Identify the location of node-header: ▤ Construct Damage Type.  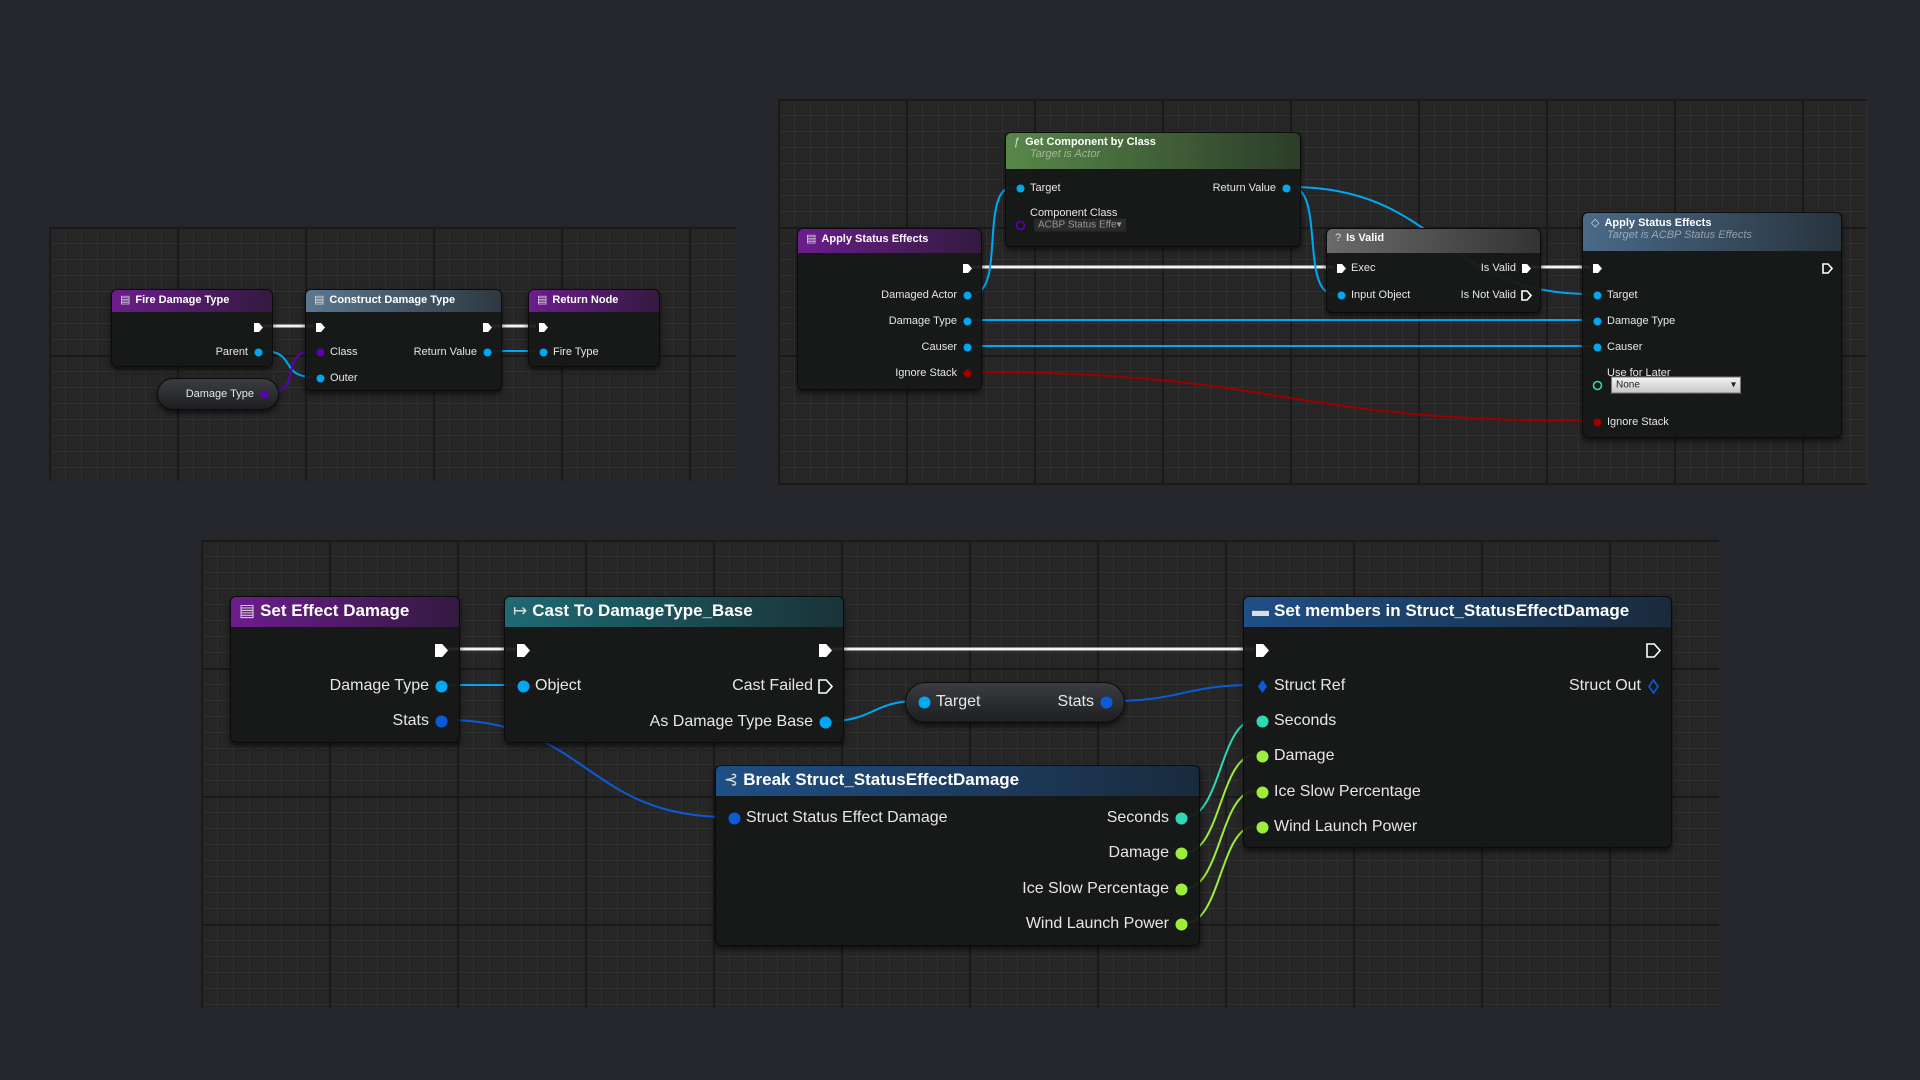
(403, 301).